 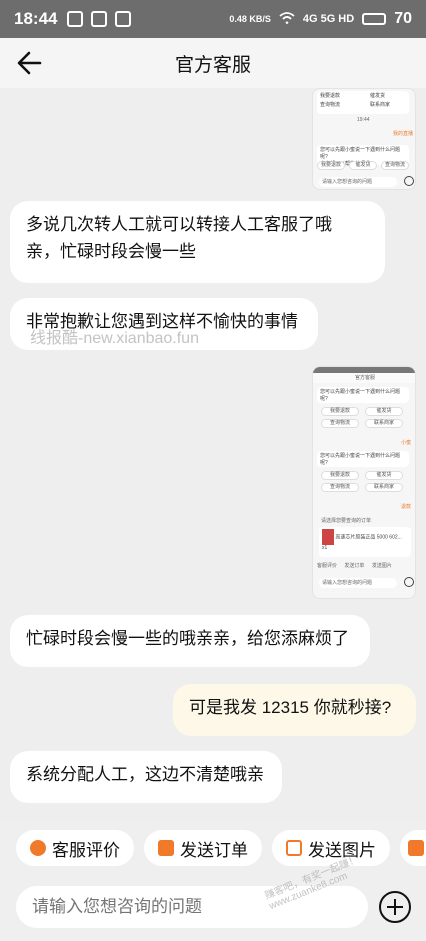 I want to click on status-bar: 18:44 0.48 KB/S 4G 5G HD 70, so click(x=213, y=19).